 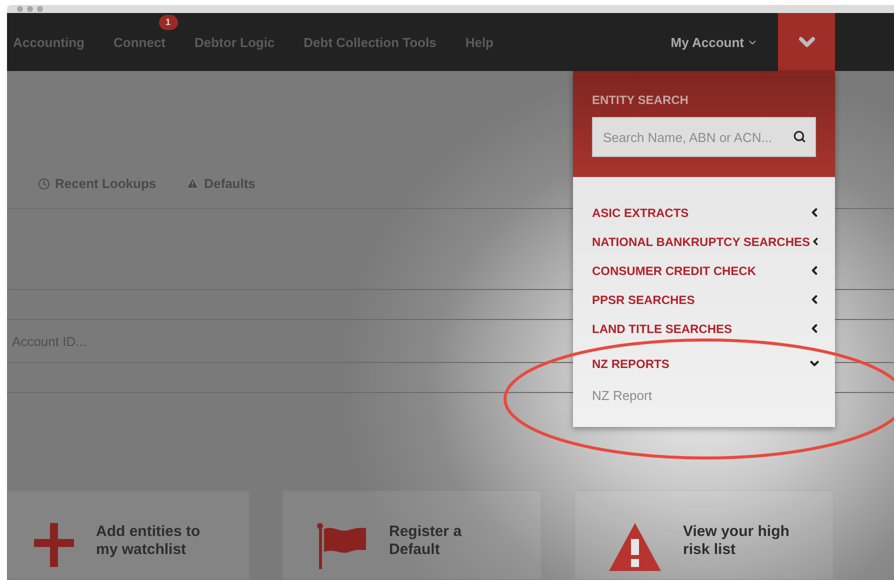 What do you see at coordinates (736, 541) in the screenshot?
I see `card-label: View your high risk list` at bounding box center [736, 541].